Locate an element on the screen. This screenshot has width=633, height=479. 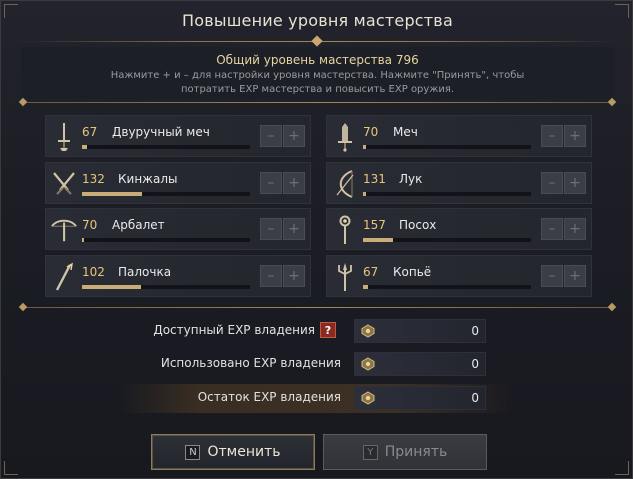
title-ornament is located at coordinates (317, 41).